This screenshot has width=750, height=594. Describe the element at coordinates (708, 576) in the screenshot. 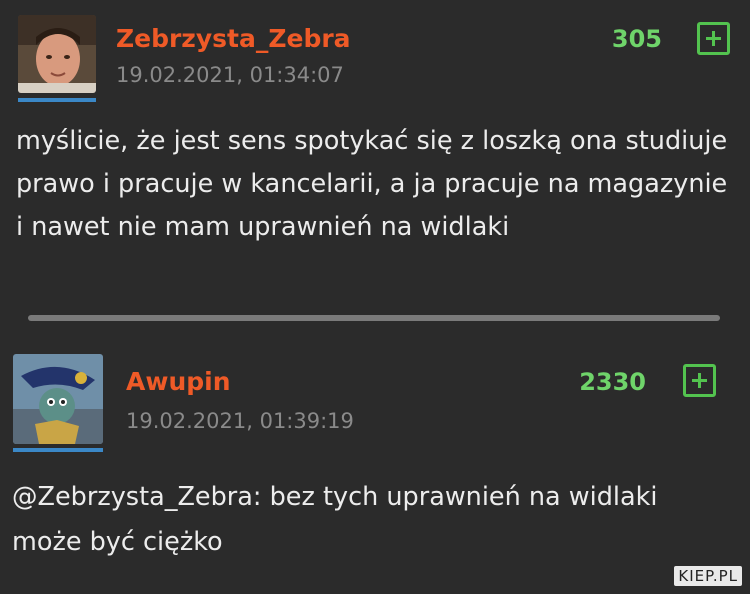

I see `watermark-logo: KIEP.PL` at that location.